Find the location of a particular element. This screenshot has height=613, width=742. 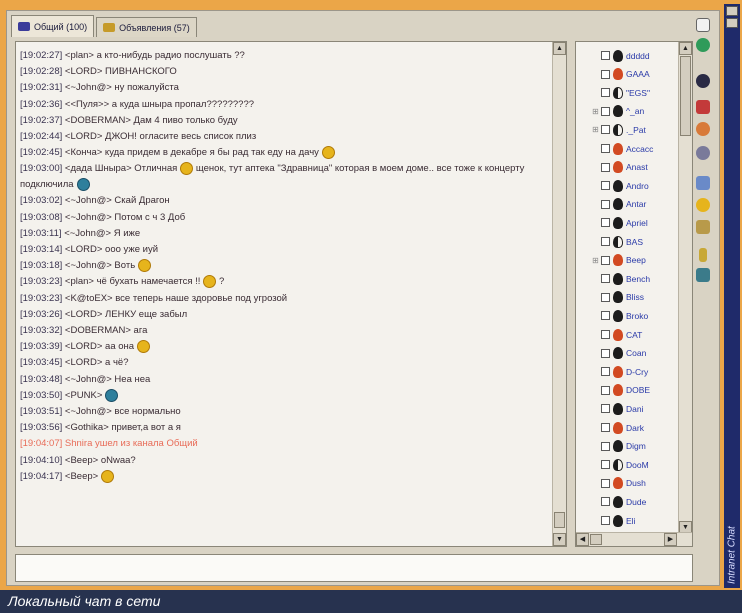

user-list-item: CAT is located at coordinates (626, 334).